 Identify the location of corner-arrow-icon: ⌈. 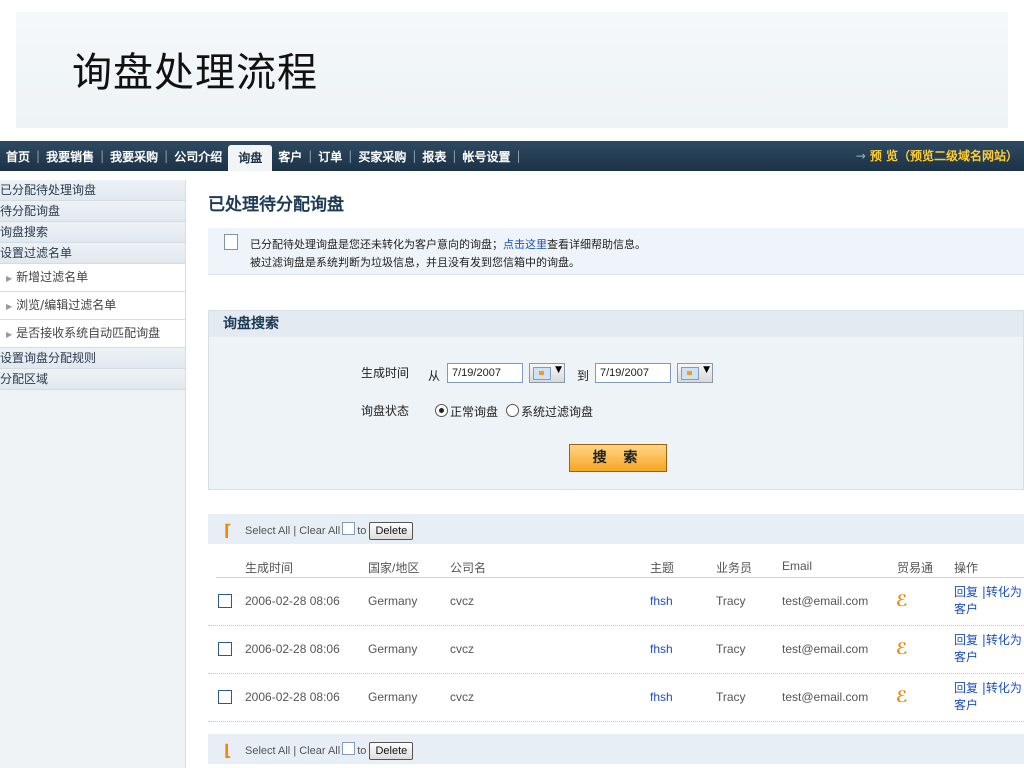
(228, 530).